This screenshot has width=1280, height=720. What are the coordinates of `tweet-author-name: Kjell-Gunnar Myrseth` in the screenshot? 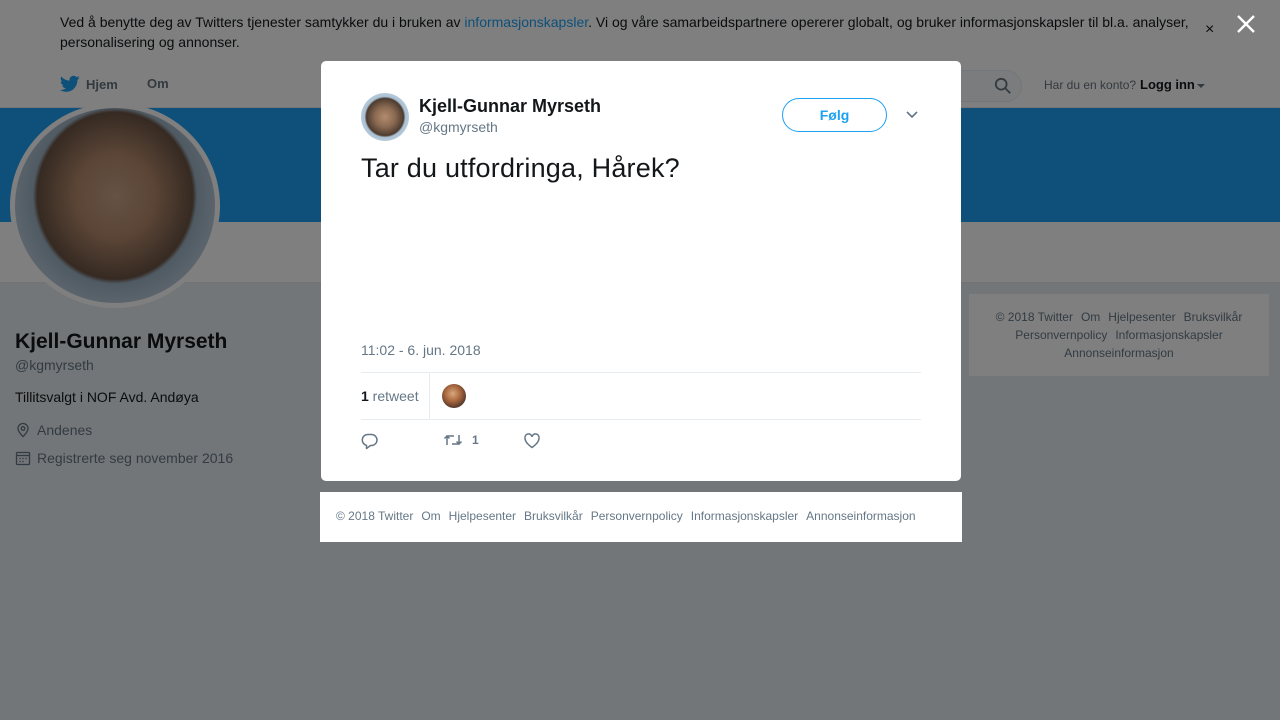 It's located at (510, 106).